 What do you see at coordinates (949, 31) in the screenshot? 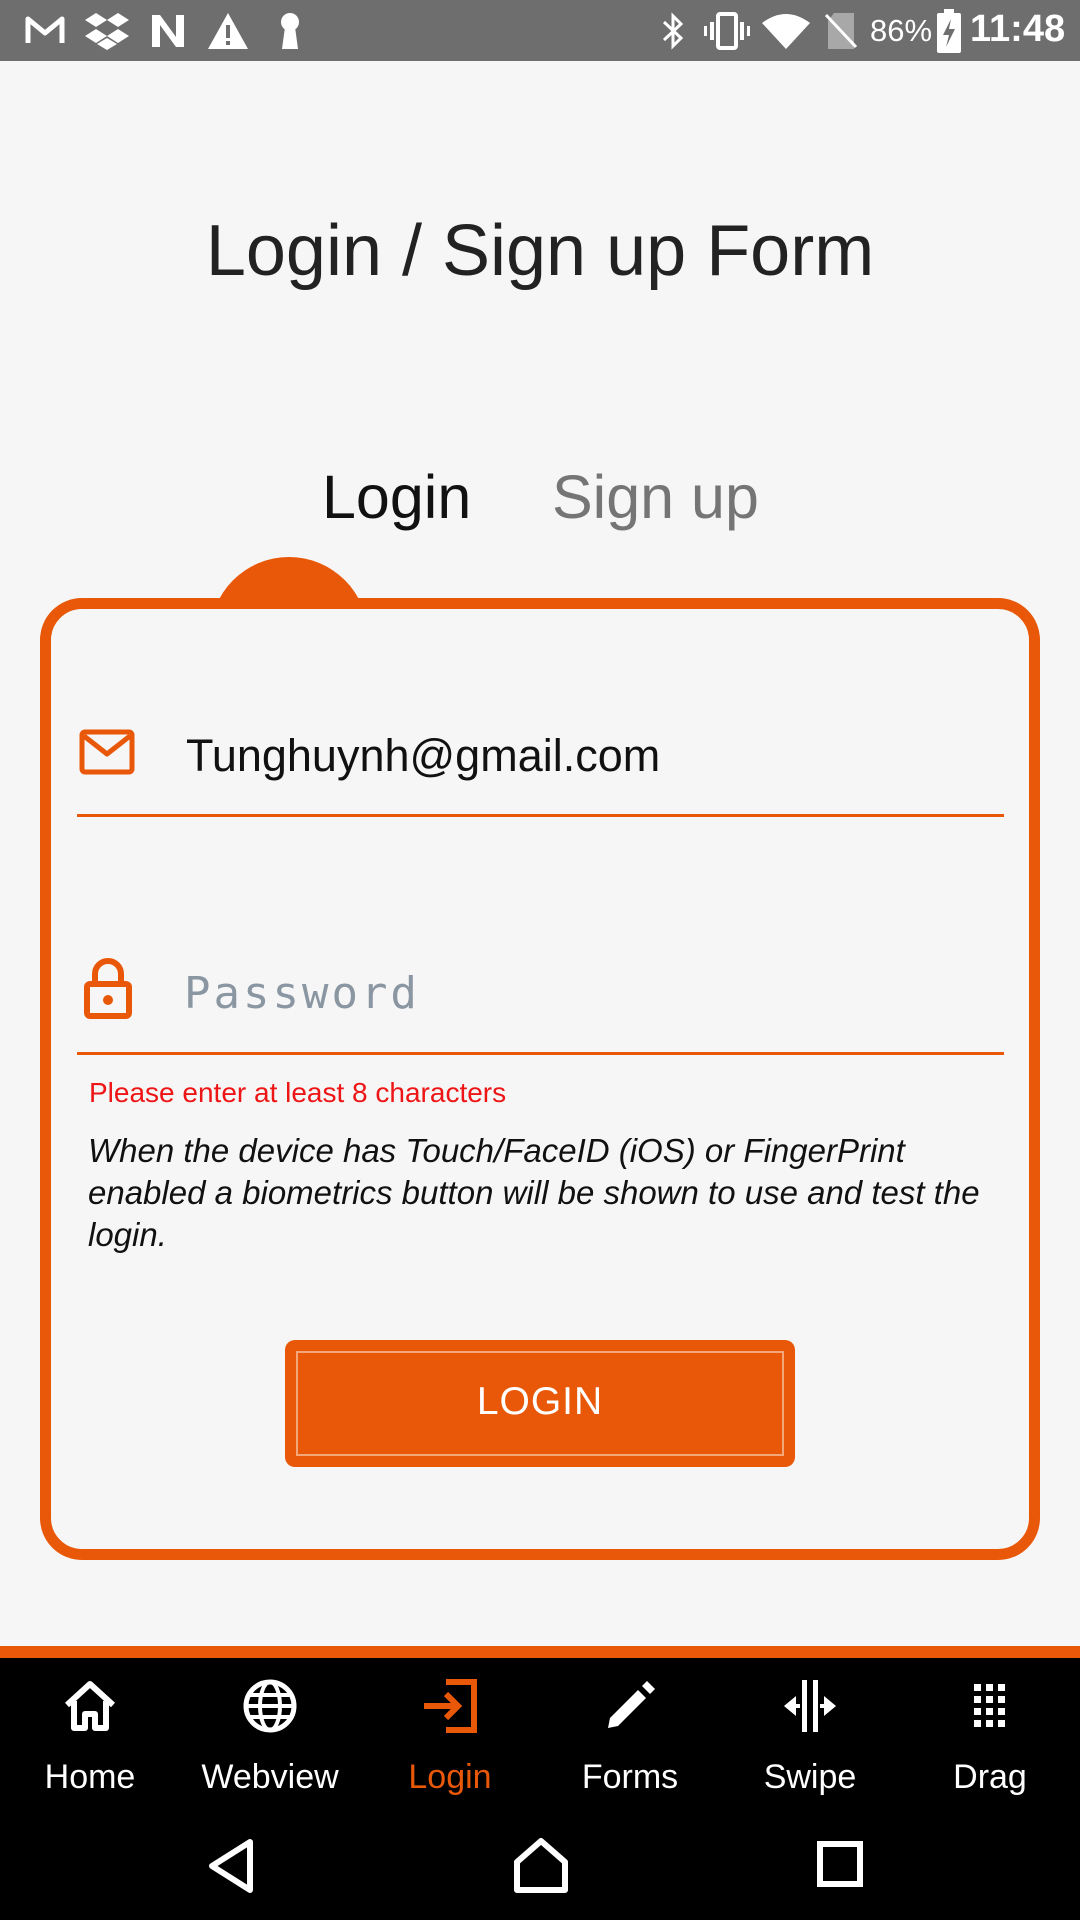
I see `battery-charging-icon` at bounding box center [949, 31].